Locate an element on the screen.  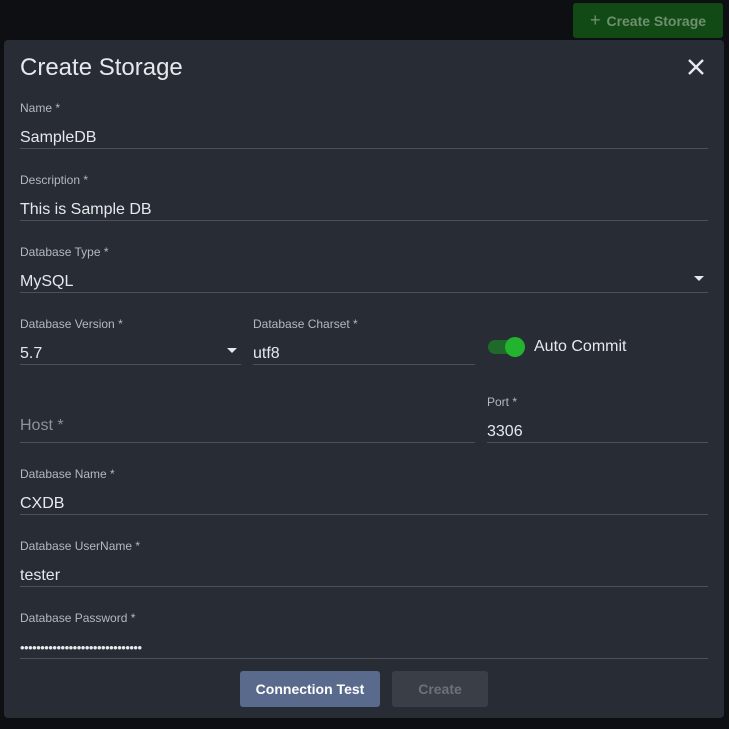
dialog-title: Create Storage is located at coordinates (101, 67).